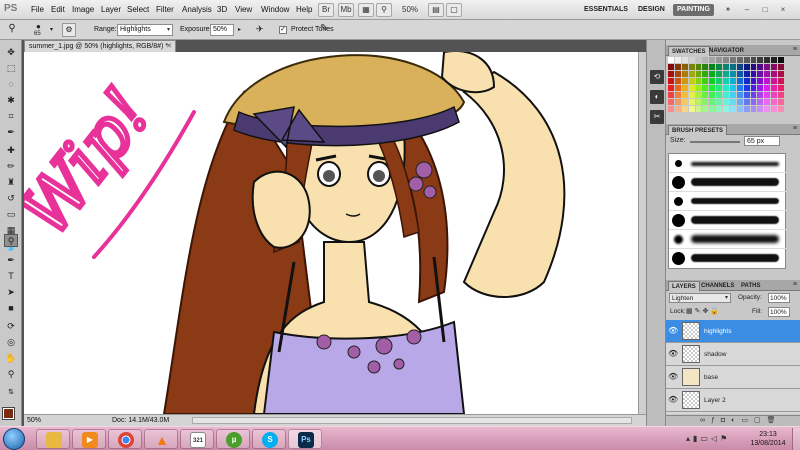 The width and height of the screenshot is (800, 450). What do you see at coordinates (796, 439) in the screenshot?
I see `show-desktop-button` at bounding box center [796, 439].